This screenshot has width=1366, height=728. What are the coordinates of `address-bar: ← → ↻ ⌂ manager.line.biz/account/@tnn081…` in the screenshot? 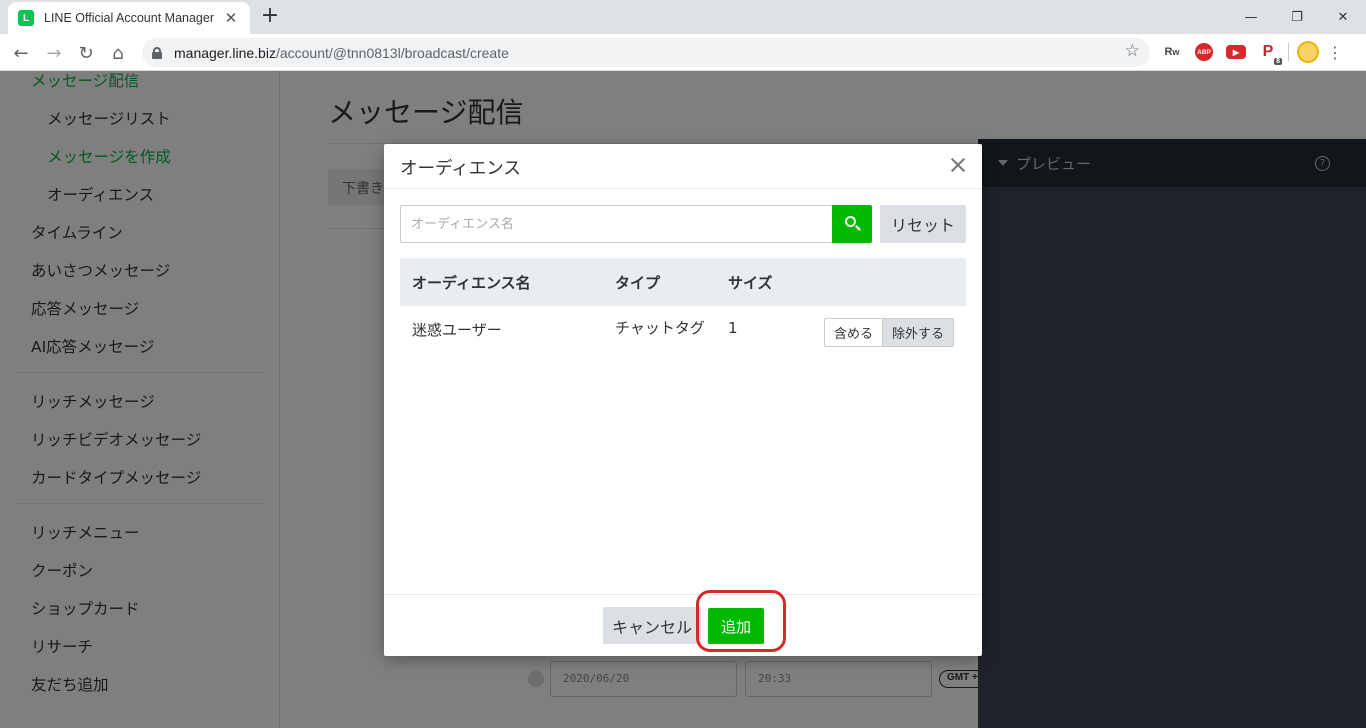 It's located at (683, 52).